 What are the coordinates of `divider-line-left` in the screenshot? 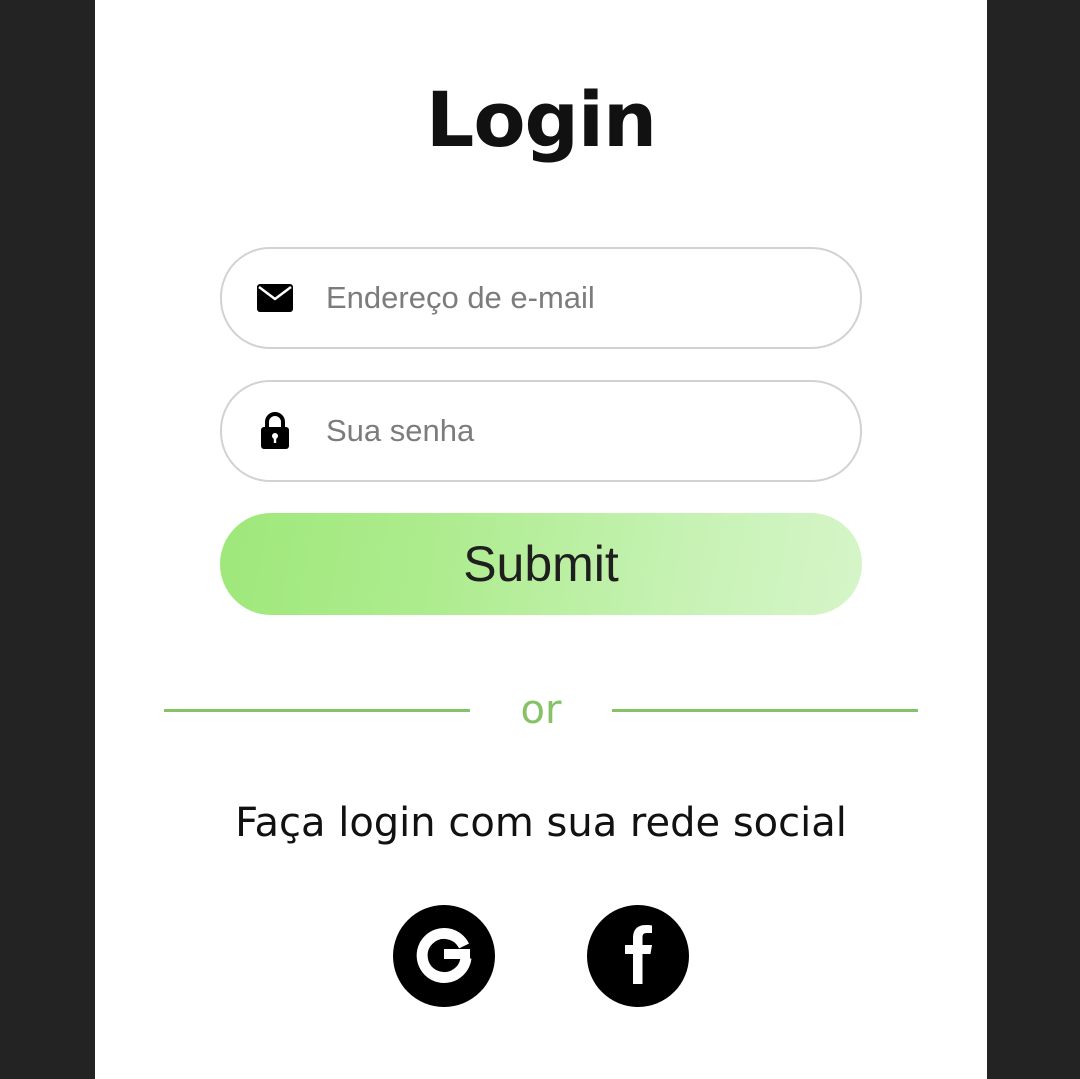 It's located at (317, 710).